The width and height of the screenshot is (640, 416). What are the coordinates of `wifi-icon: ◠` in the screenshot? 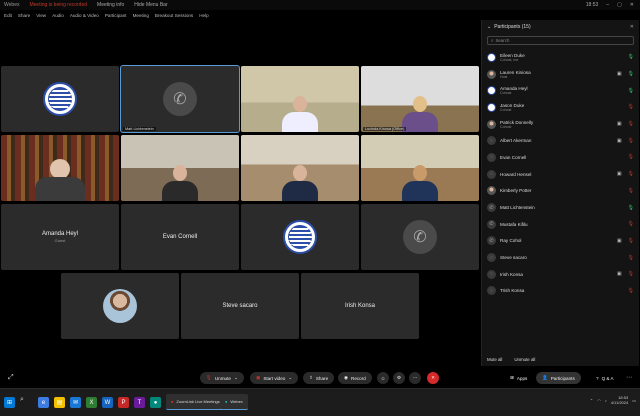 It's located at (599, 400).